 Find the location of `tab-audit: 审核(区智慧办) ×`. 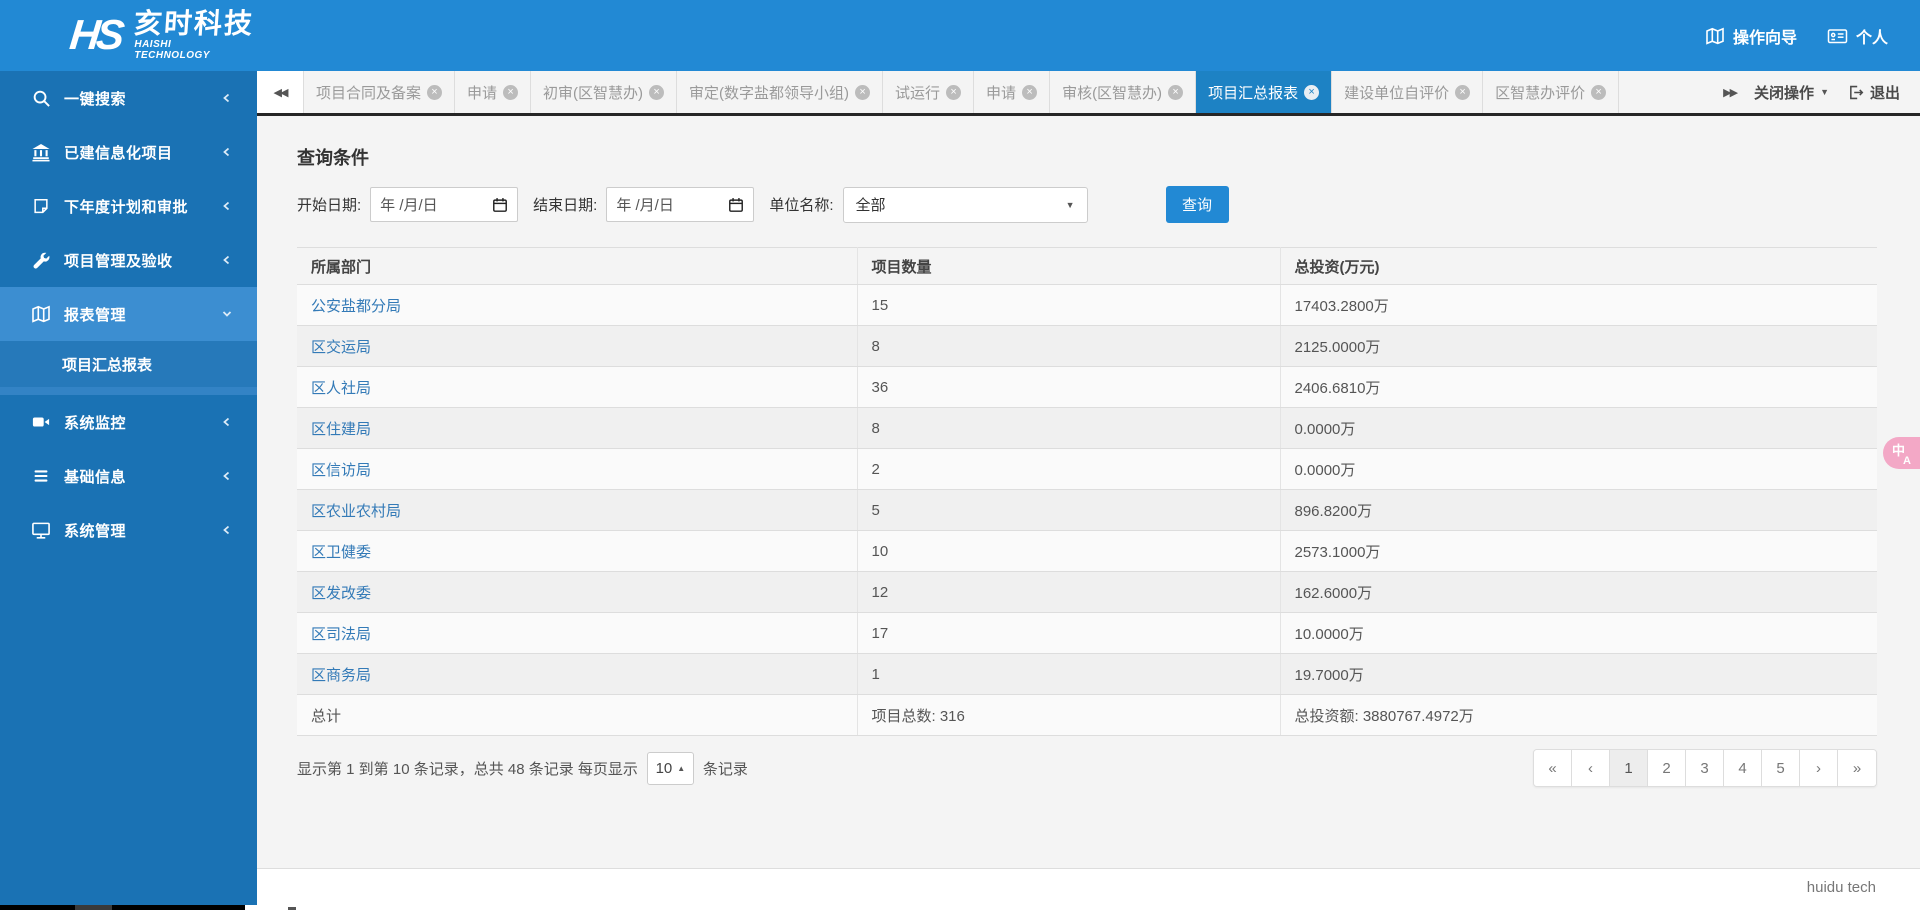

tab-audit: 审核(区智慧办) × is located at coordinates (1123, 92).